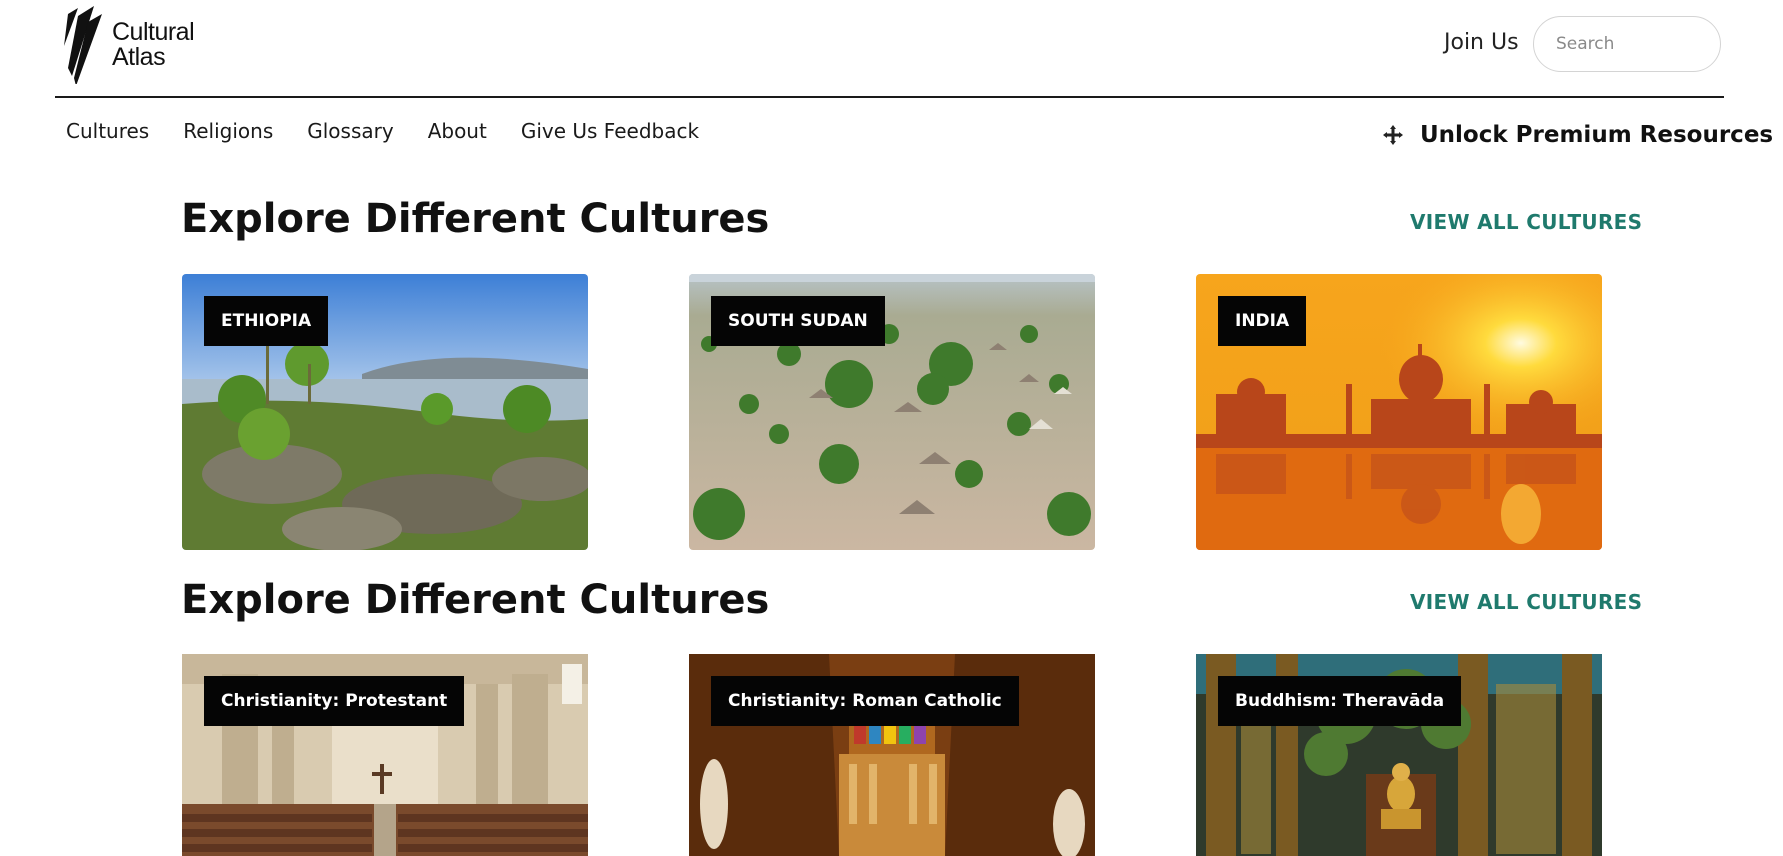  What do you see at coordinates (1399, 412) in the screenshot?
I see `culture-card-india: INDIA` at bounding box center [1399, 412].